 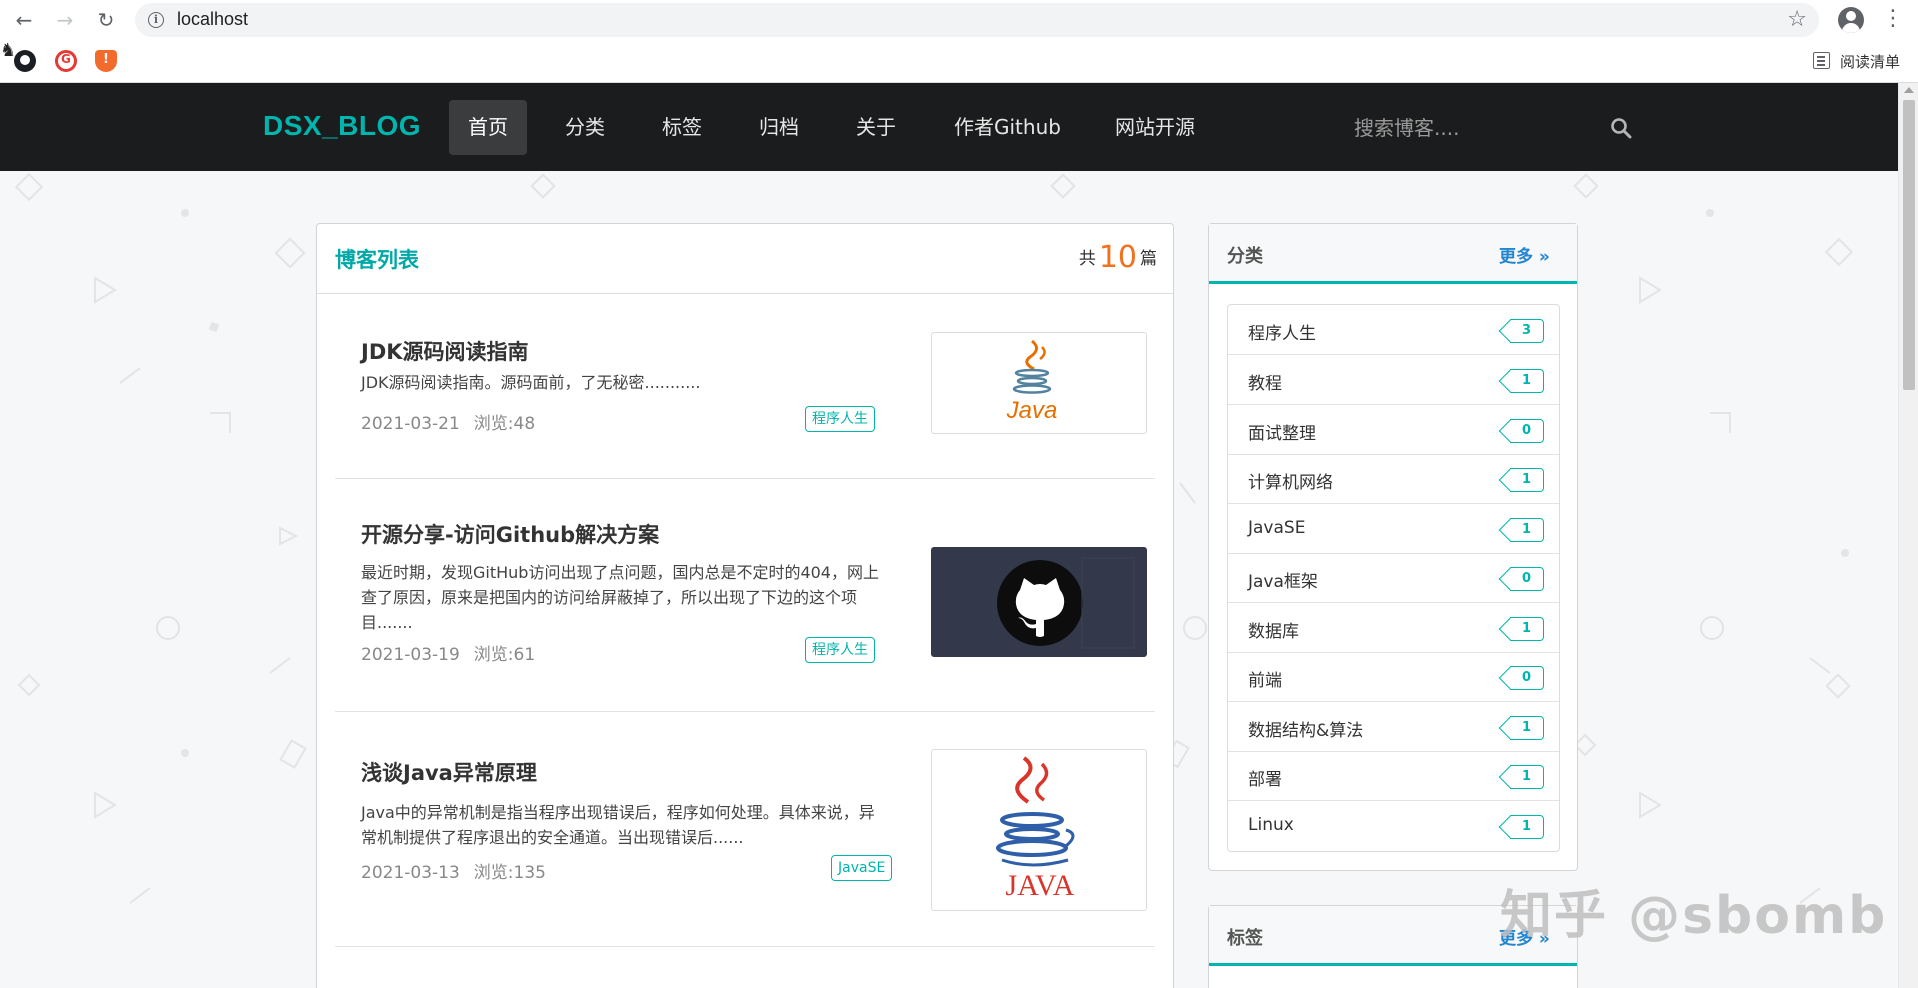 I want to click on categories-more-link: 更多 », so click(x=1524, y=254).